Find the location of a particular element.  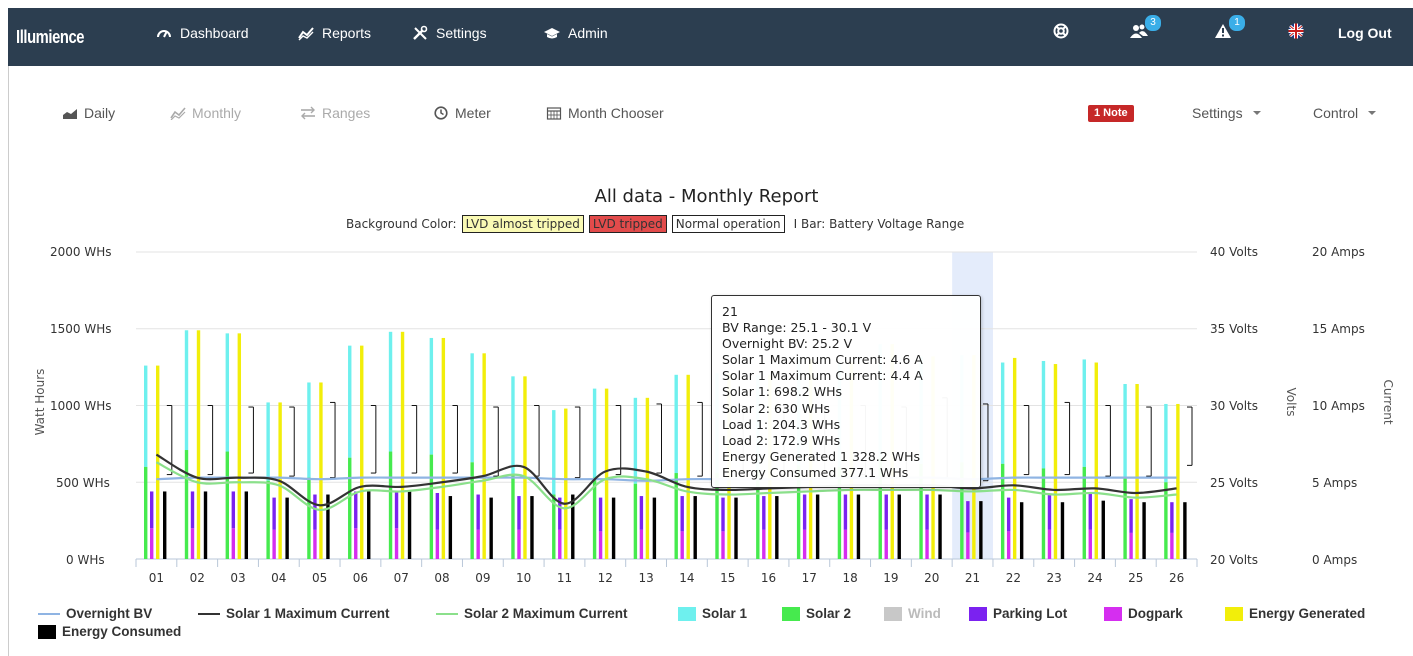

tooltip-line: Solar 1 Maximum Current: 4.4 A is located at coordinates (822, 376).